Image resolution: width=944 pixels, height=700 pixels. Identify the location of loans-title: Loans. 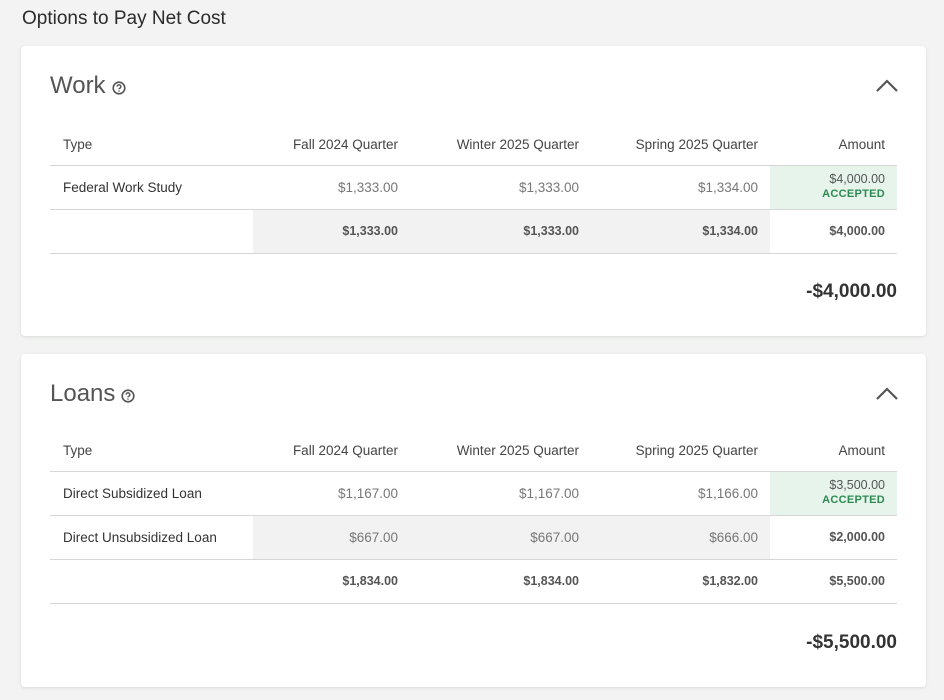
(83, 393).